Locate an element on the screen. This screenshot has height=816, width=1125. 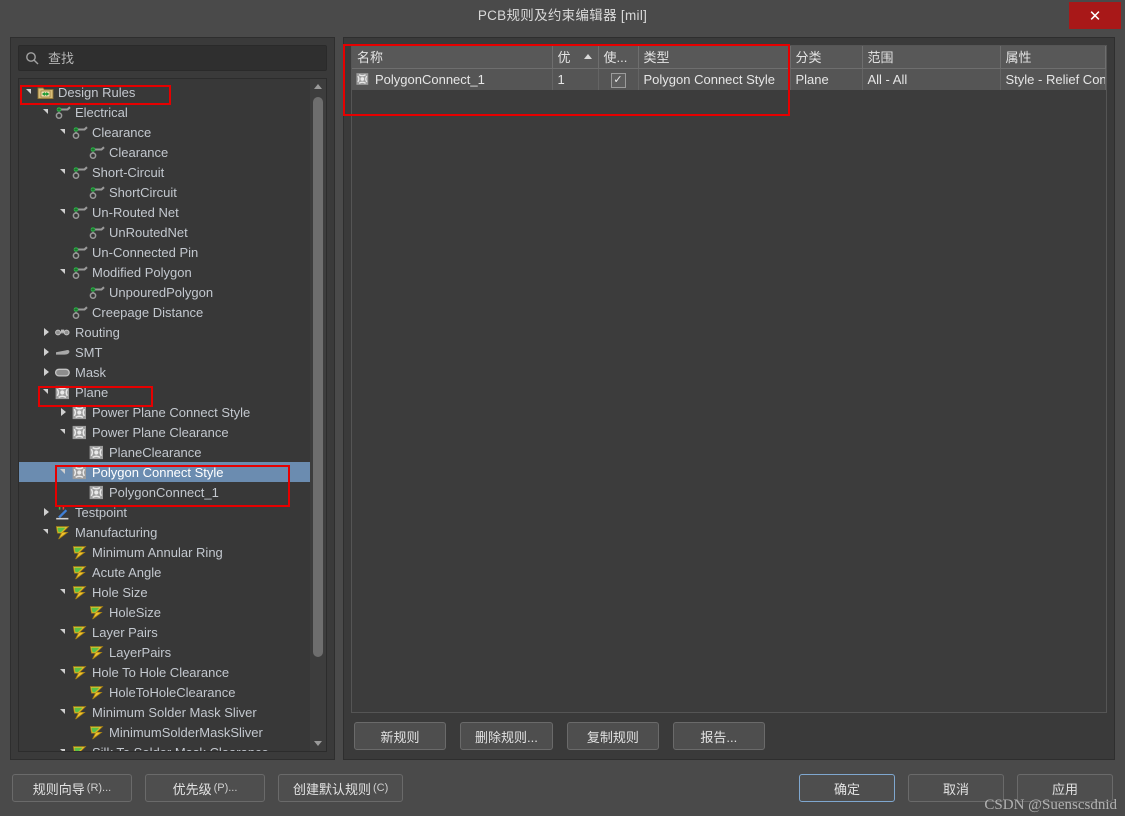
footer-left-buttons: 规则向导 (R)... 优先级 (P)... 创建默认规则 (C) is located at coordinates (208, 788).